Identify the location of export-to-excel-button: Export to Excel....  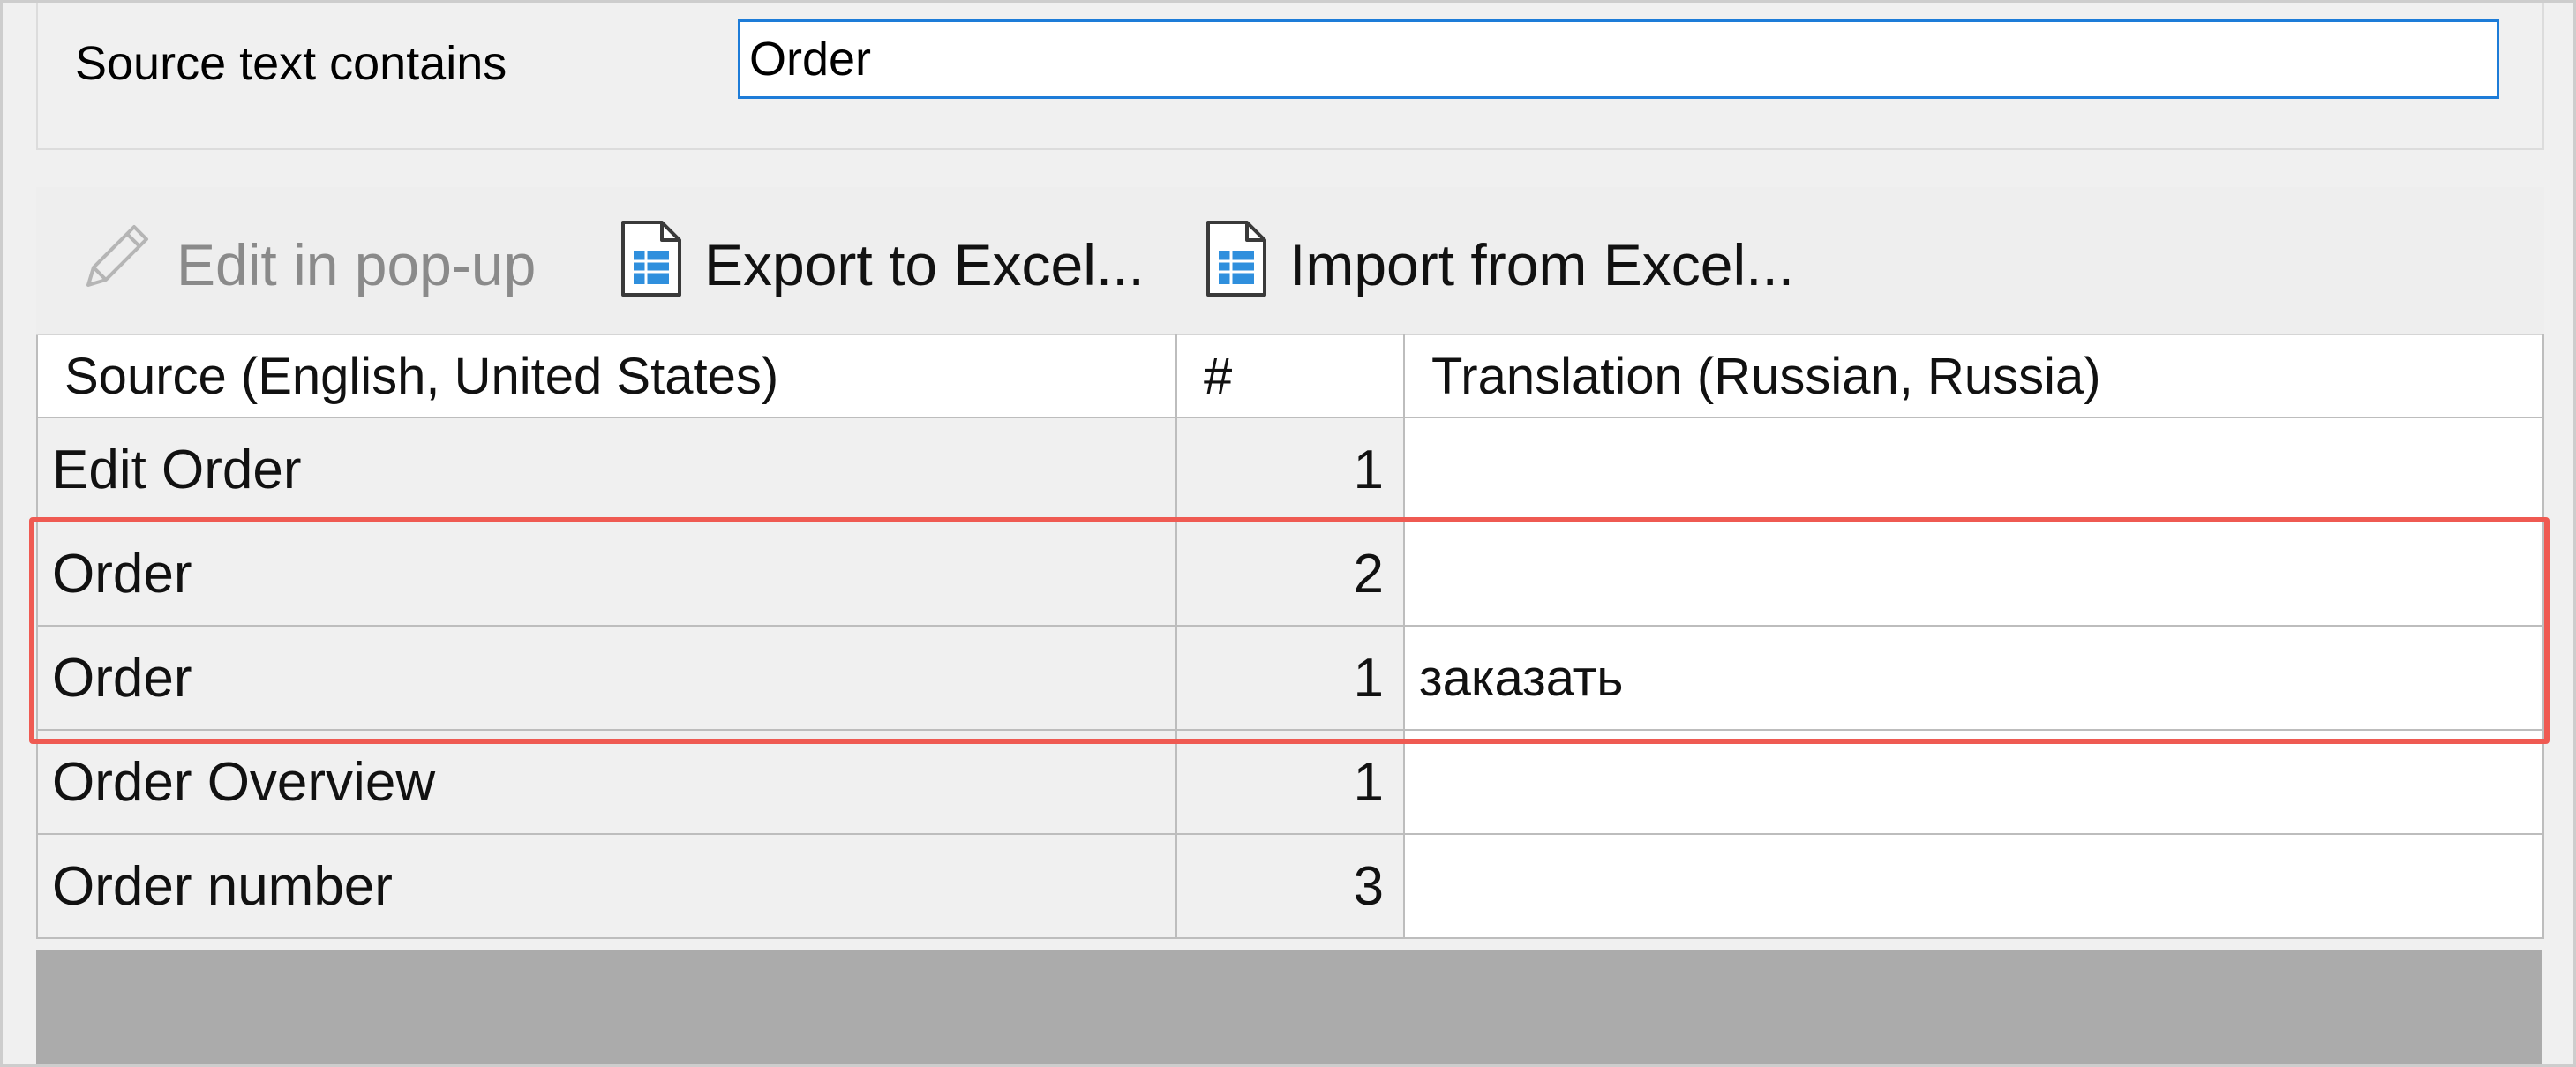
(881, 262).